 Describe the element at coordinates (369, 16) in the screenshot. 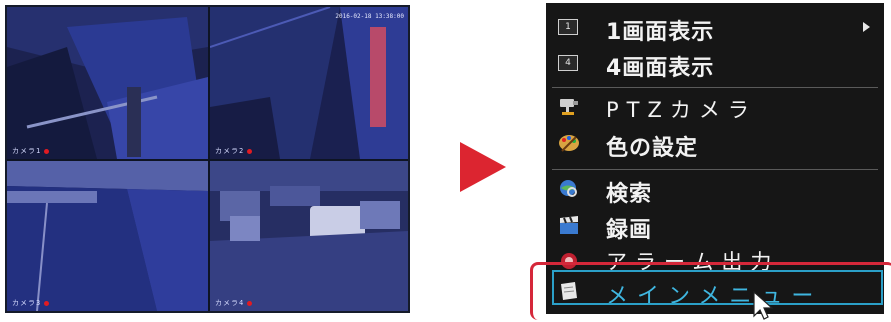

I see `timestamp: 2016-02-18 13:38:00` at that location.